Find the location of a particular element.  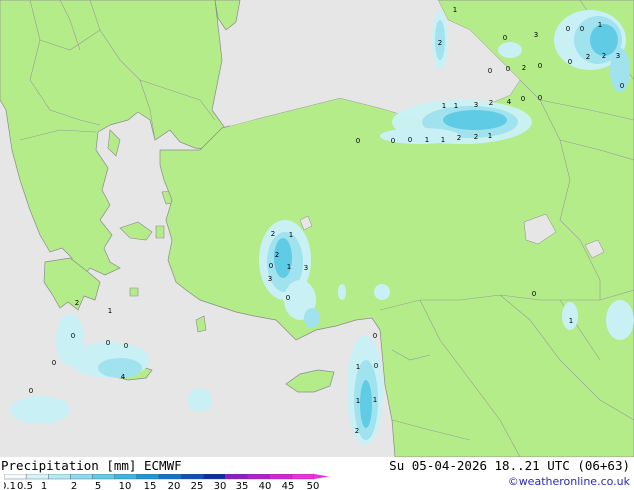

legend-tick-label: 40 is located at coordinates (265, 485).